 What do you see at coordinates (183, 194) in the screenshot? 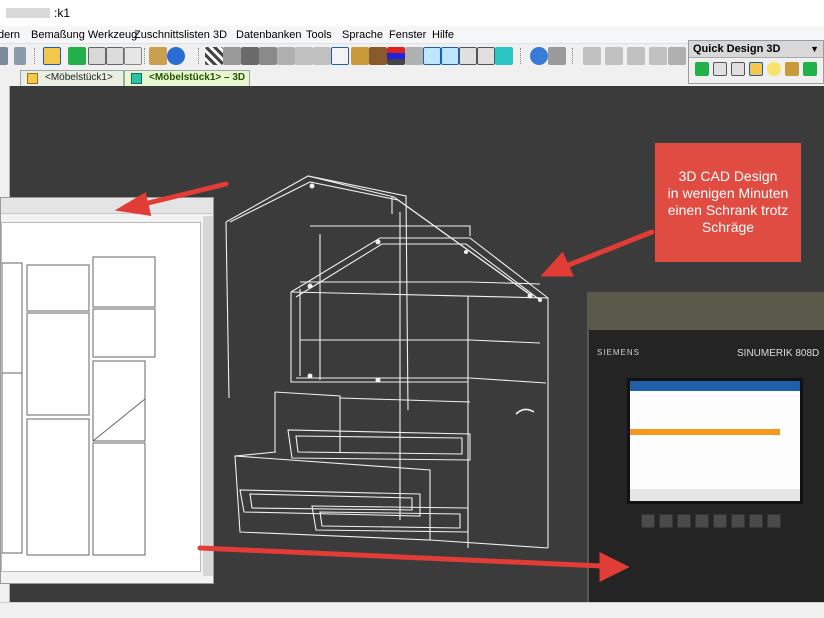
I see `arrow-to-sheet` at bounding box center [183, 194].